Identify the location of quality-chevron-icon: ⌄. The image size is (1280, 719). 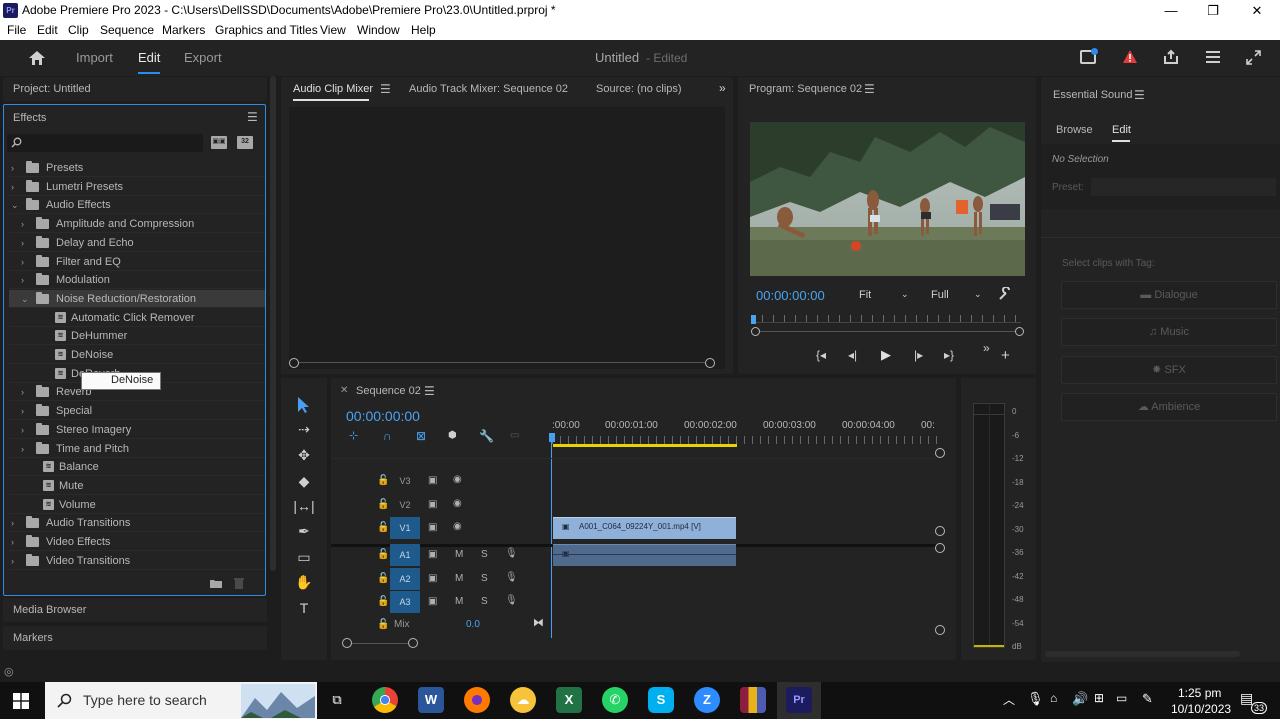
(978, 294).